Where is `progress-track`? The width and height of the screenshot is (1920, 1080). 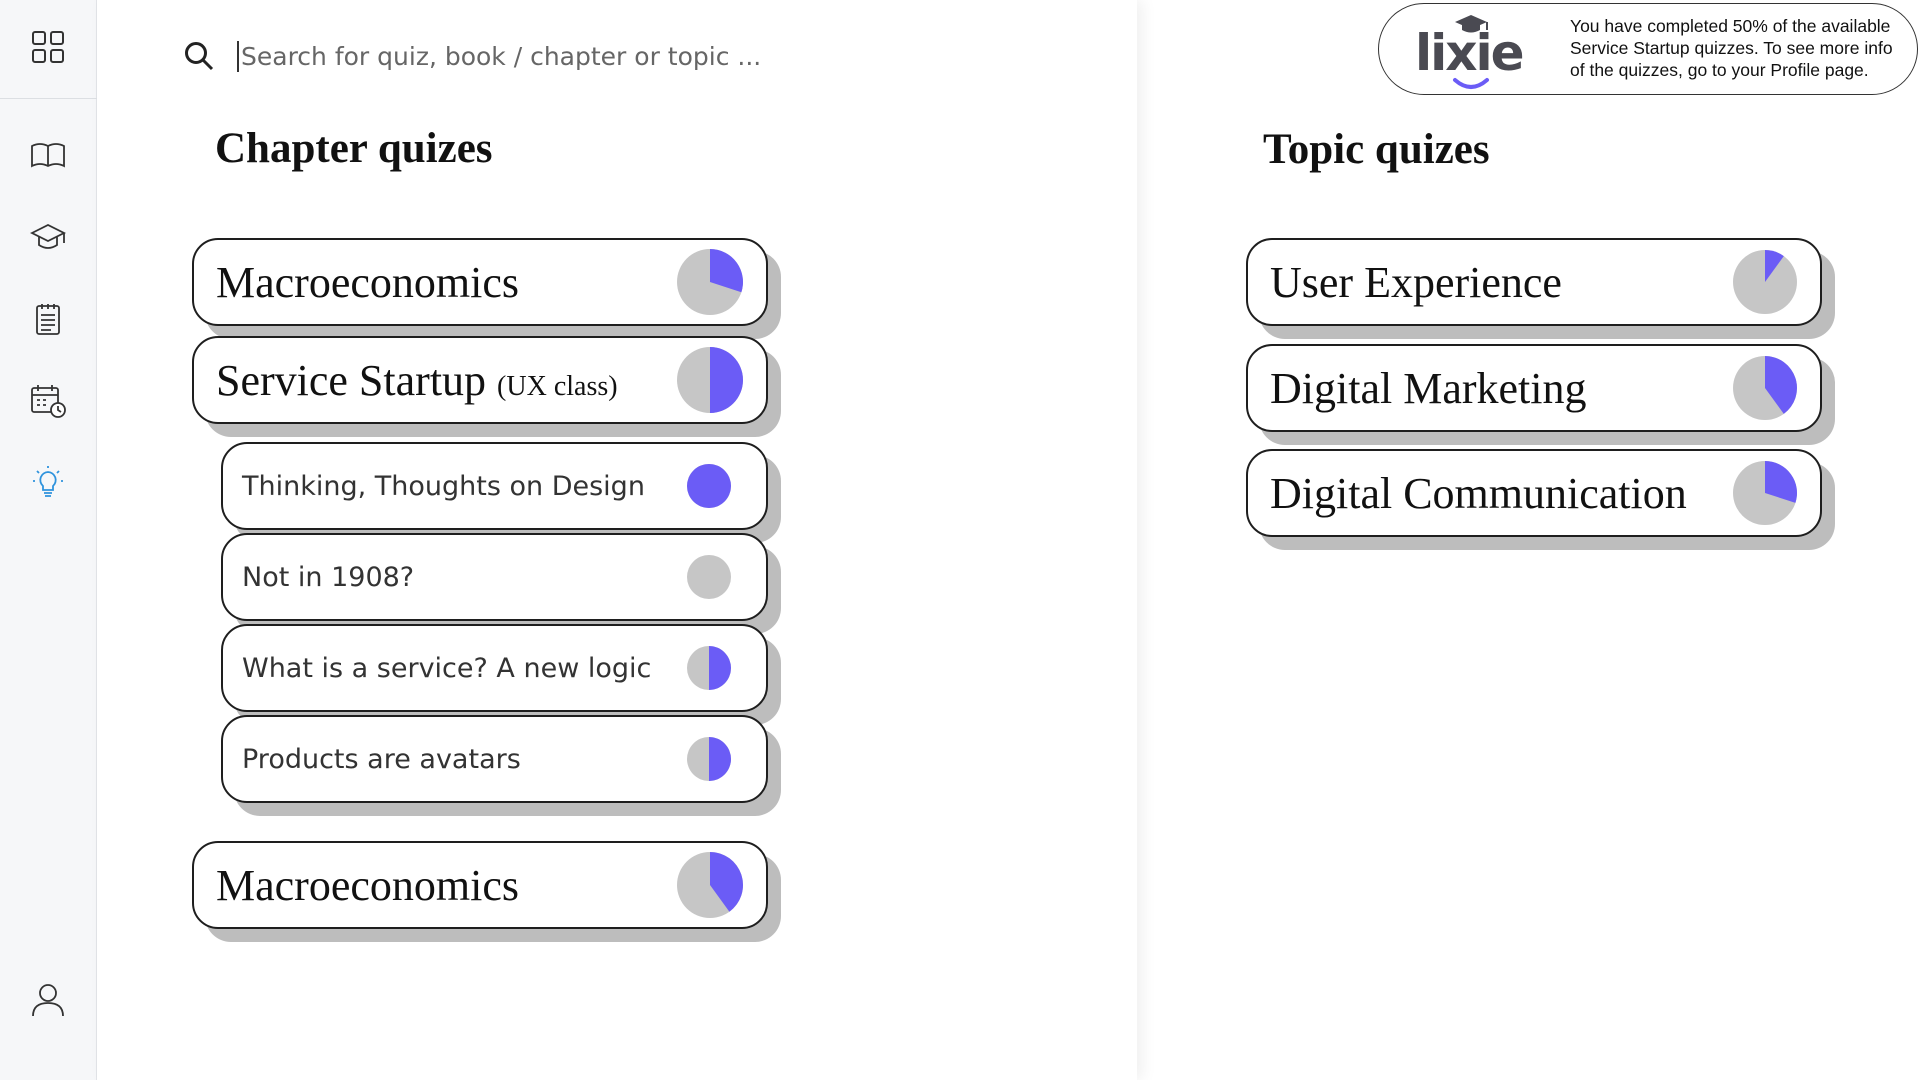 progress-track is located at coordinates (709, 577).